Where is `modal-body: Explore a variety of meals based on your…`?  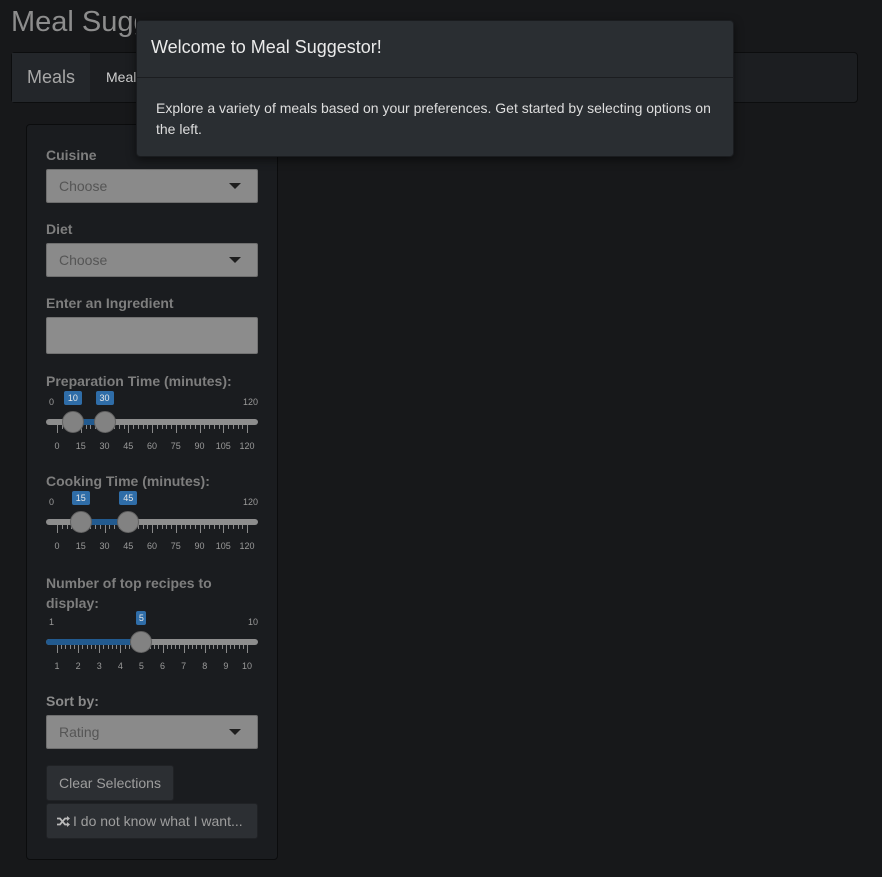
modal-body: Explore a variety of meals based on your… is located at coordinates (433, 118).